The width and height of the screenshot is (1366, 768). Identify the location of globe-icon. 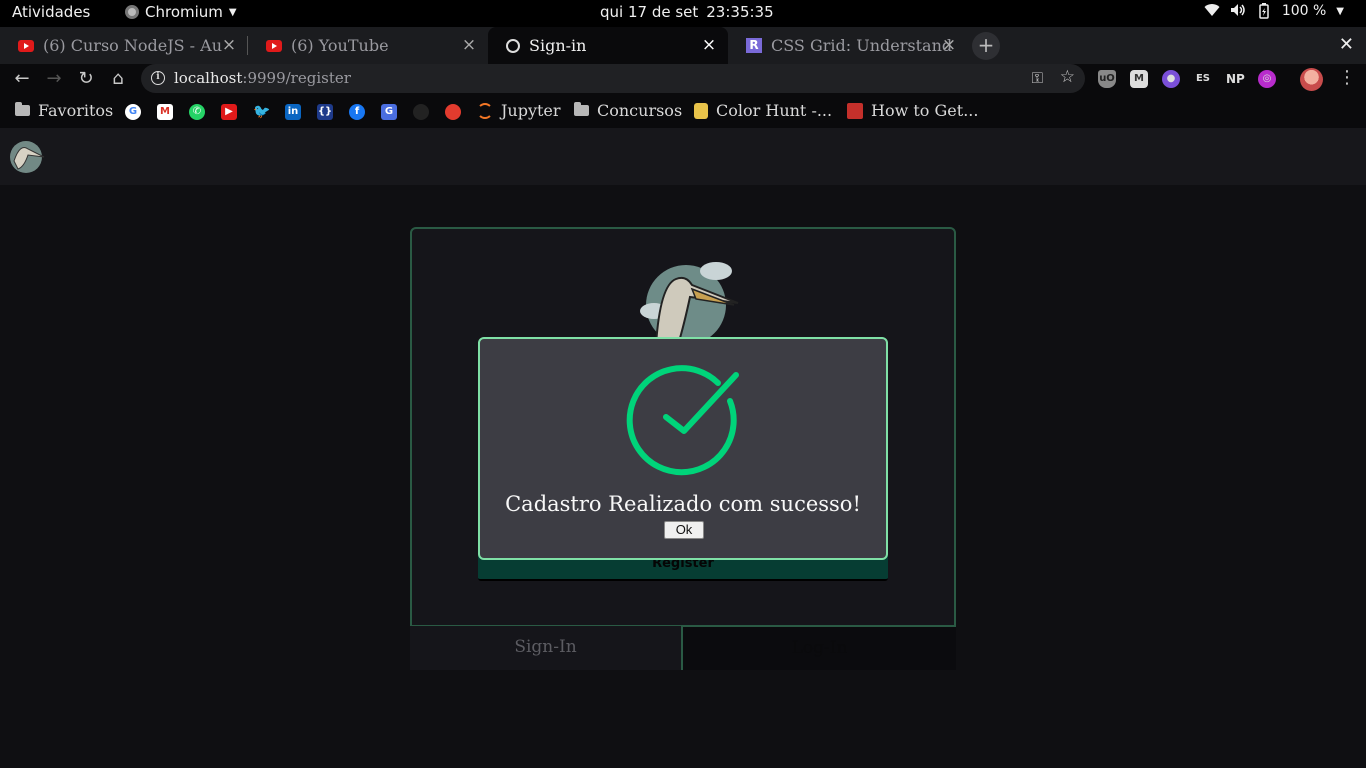
(513, 45).